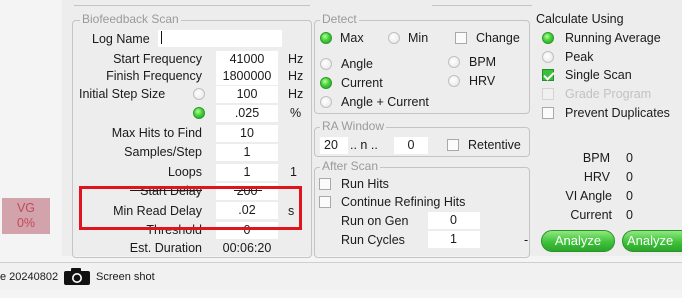 The height and width of the screenshot is (298, 682). I want to click on after-scan-title: After Scan, so click(350, 166).